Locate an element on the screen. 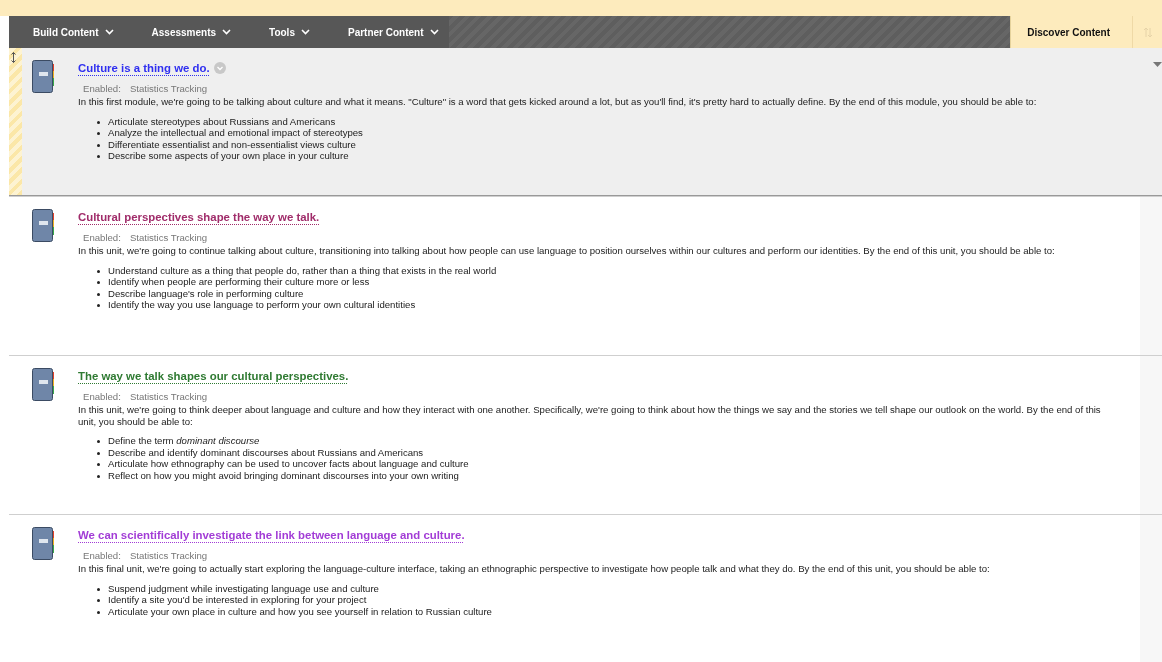 Image resolution: width=1162 pixels, height=662 pixels. objective-text: Articulate stereotypes about Russians and Americans is located at coordinates (222, 121).